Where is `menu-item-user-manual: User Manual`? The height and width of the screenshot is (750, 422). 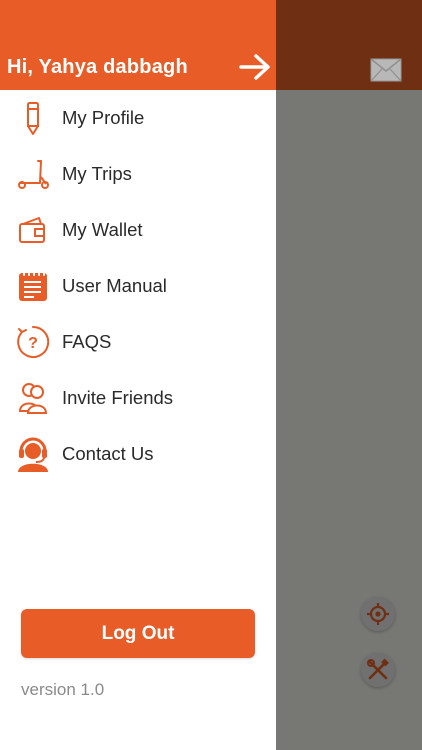
menu-item-user-manual: User Manual is located at coordinates (138, 286).